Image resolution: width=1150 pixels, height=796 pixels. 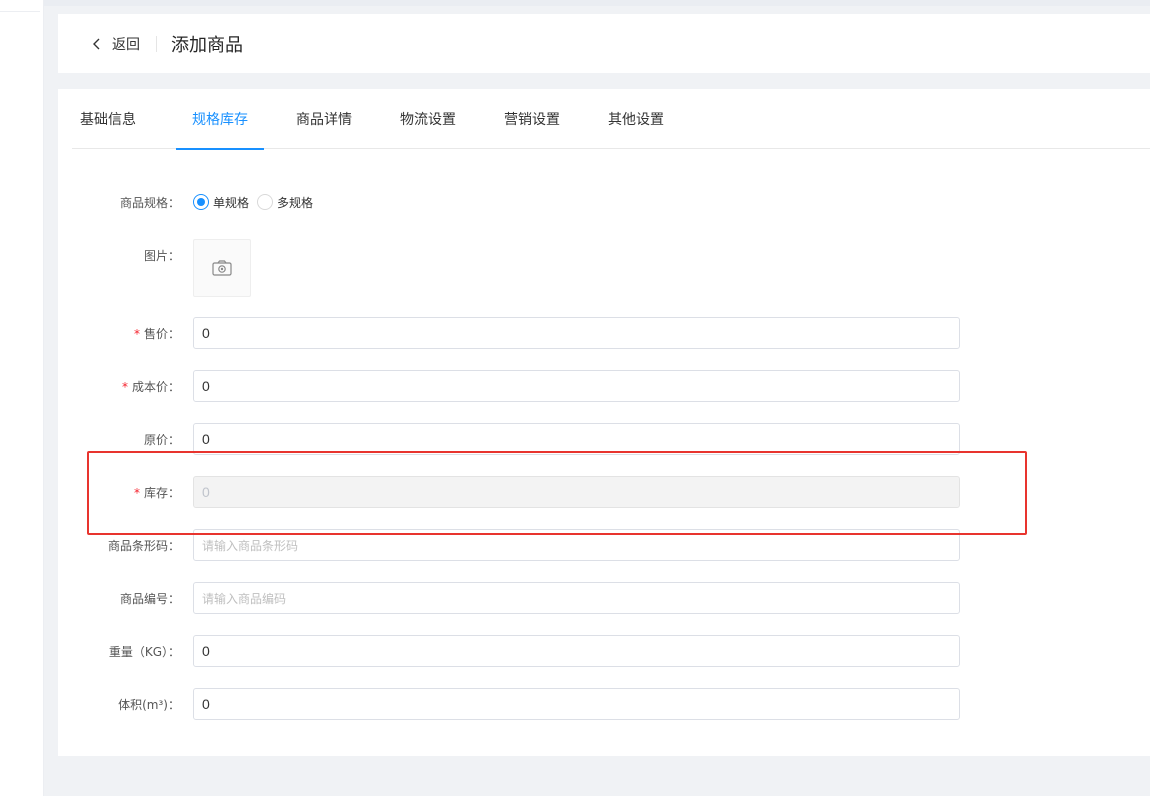 I want to click on form-row-price: * 售价：, so click(x=604, y=333).